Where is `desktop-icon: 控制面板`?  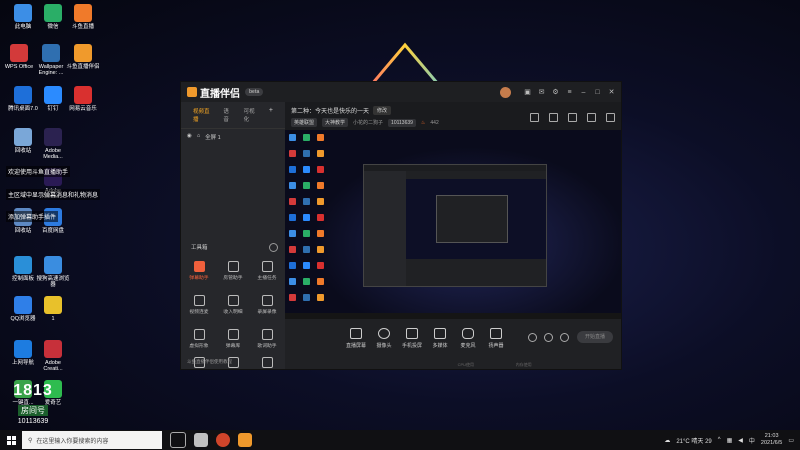 desktop-icon: 控制面板 is located at coordinates (23, 269).